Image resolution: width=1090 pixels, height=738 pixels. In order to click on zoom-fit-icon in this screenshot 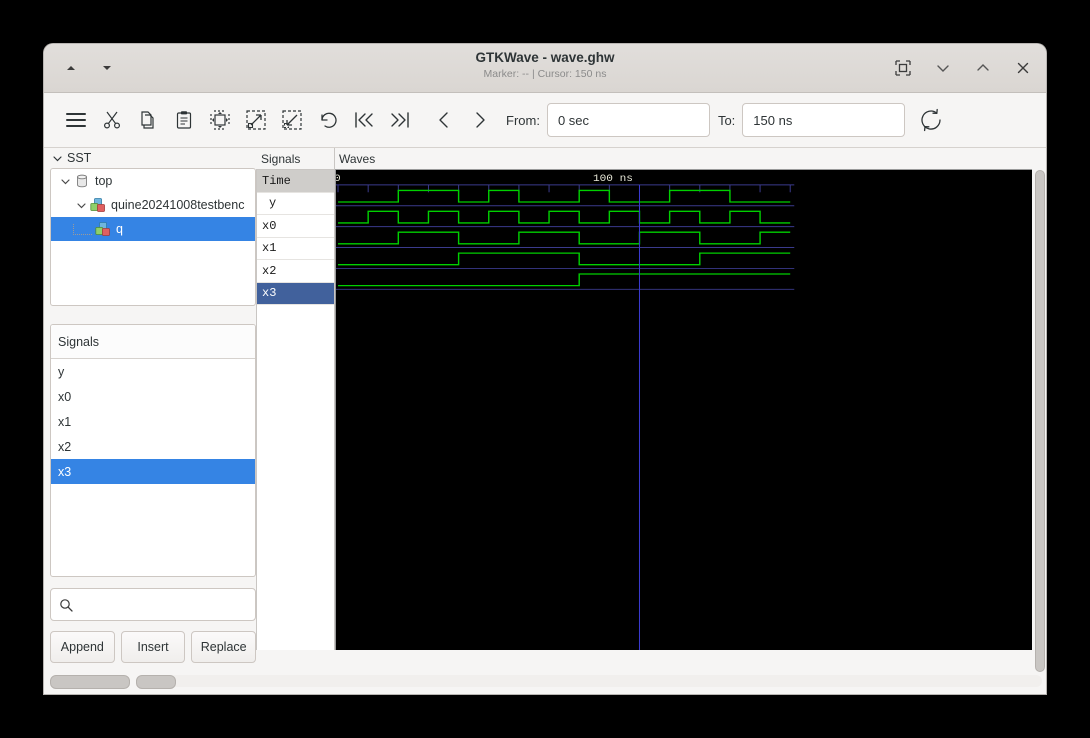, I will do `click(220, 120)`.